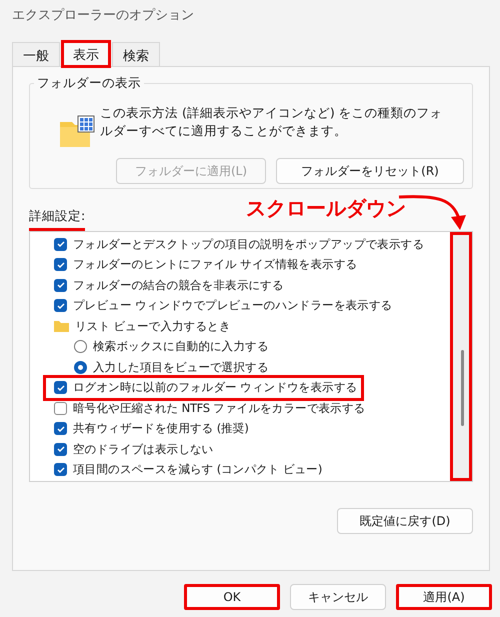 The image size is (500, 617). I want to click on dialog-button: OK, so click(232, 597).